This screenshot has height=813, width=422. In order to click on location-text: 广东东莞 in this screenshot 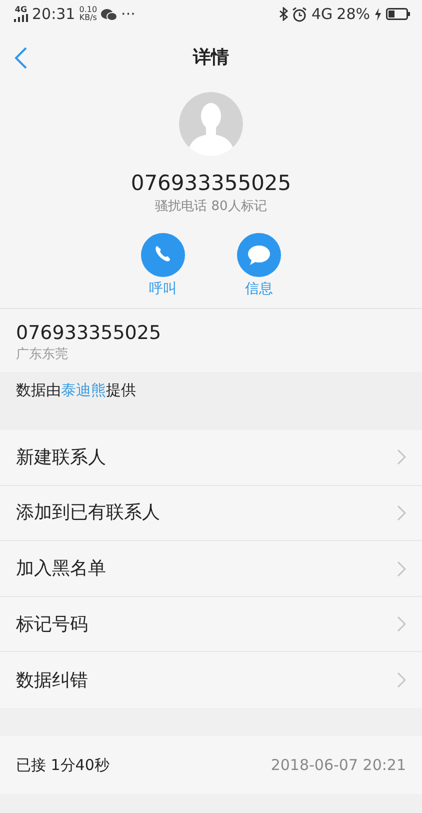, I will do `click(42, 355)`.